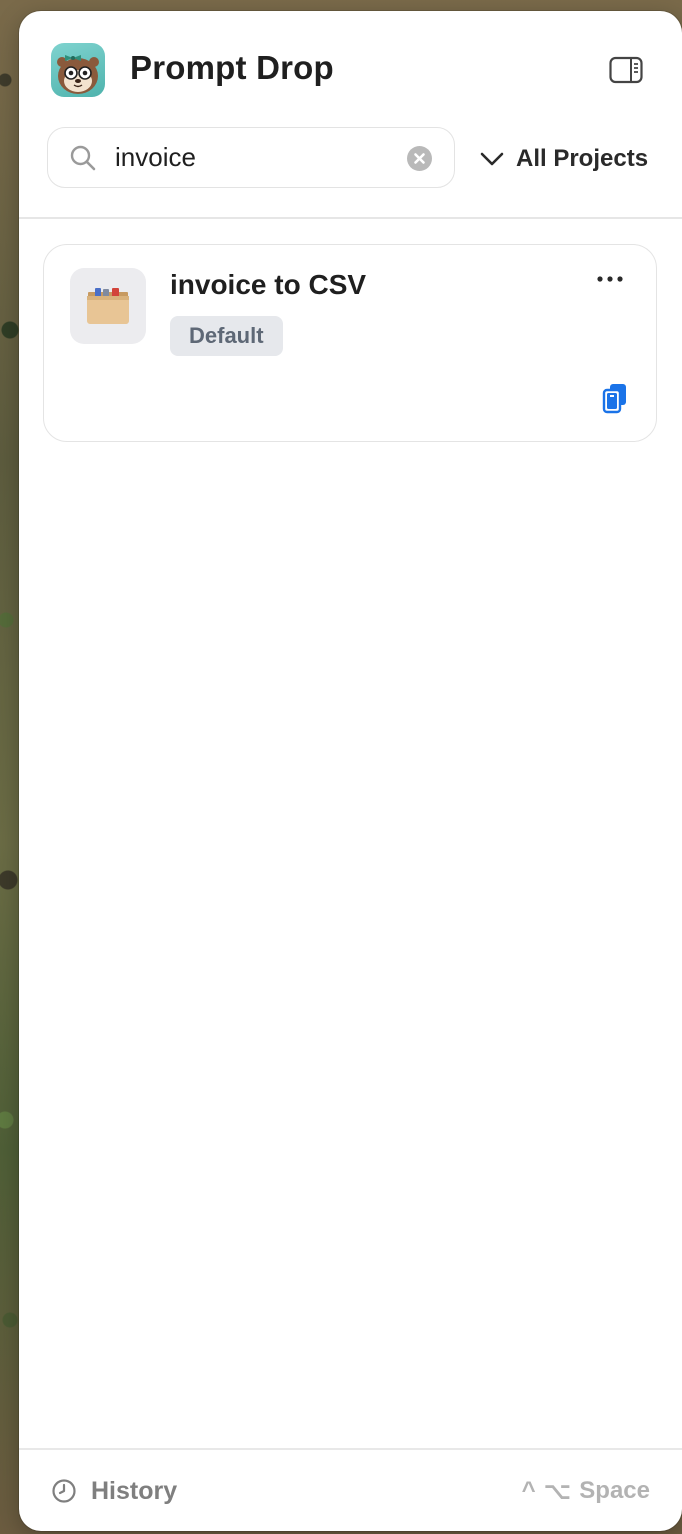 The image size is (682, 1534). What do you see at coordinates (64, 1491) in the screenshot?
I see `clock-icon` at bounding box center [64, 1491].